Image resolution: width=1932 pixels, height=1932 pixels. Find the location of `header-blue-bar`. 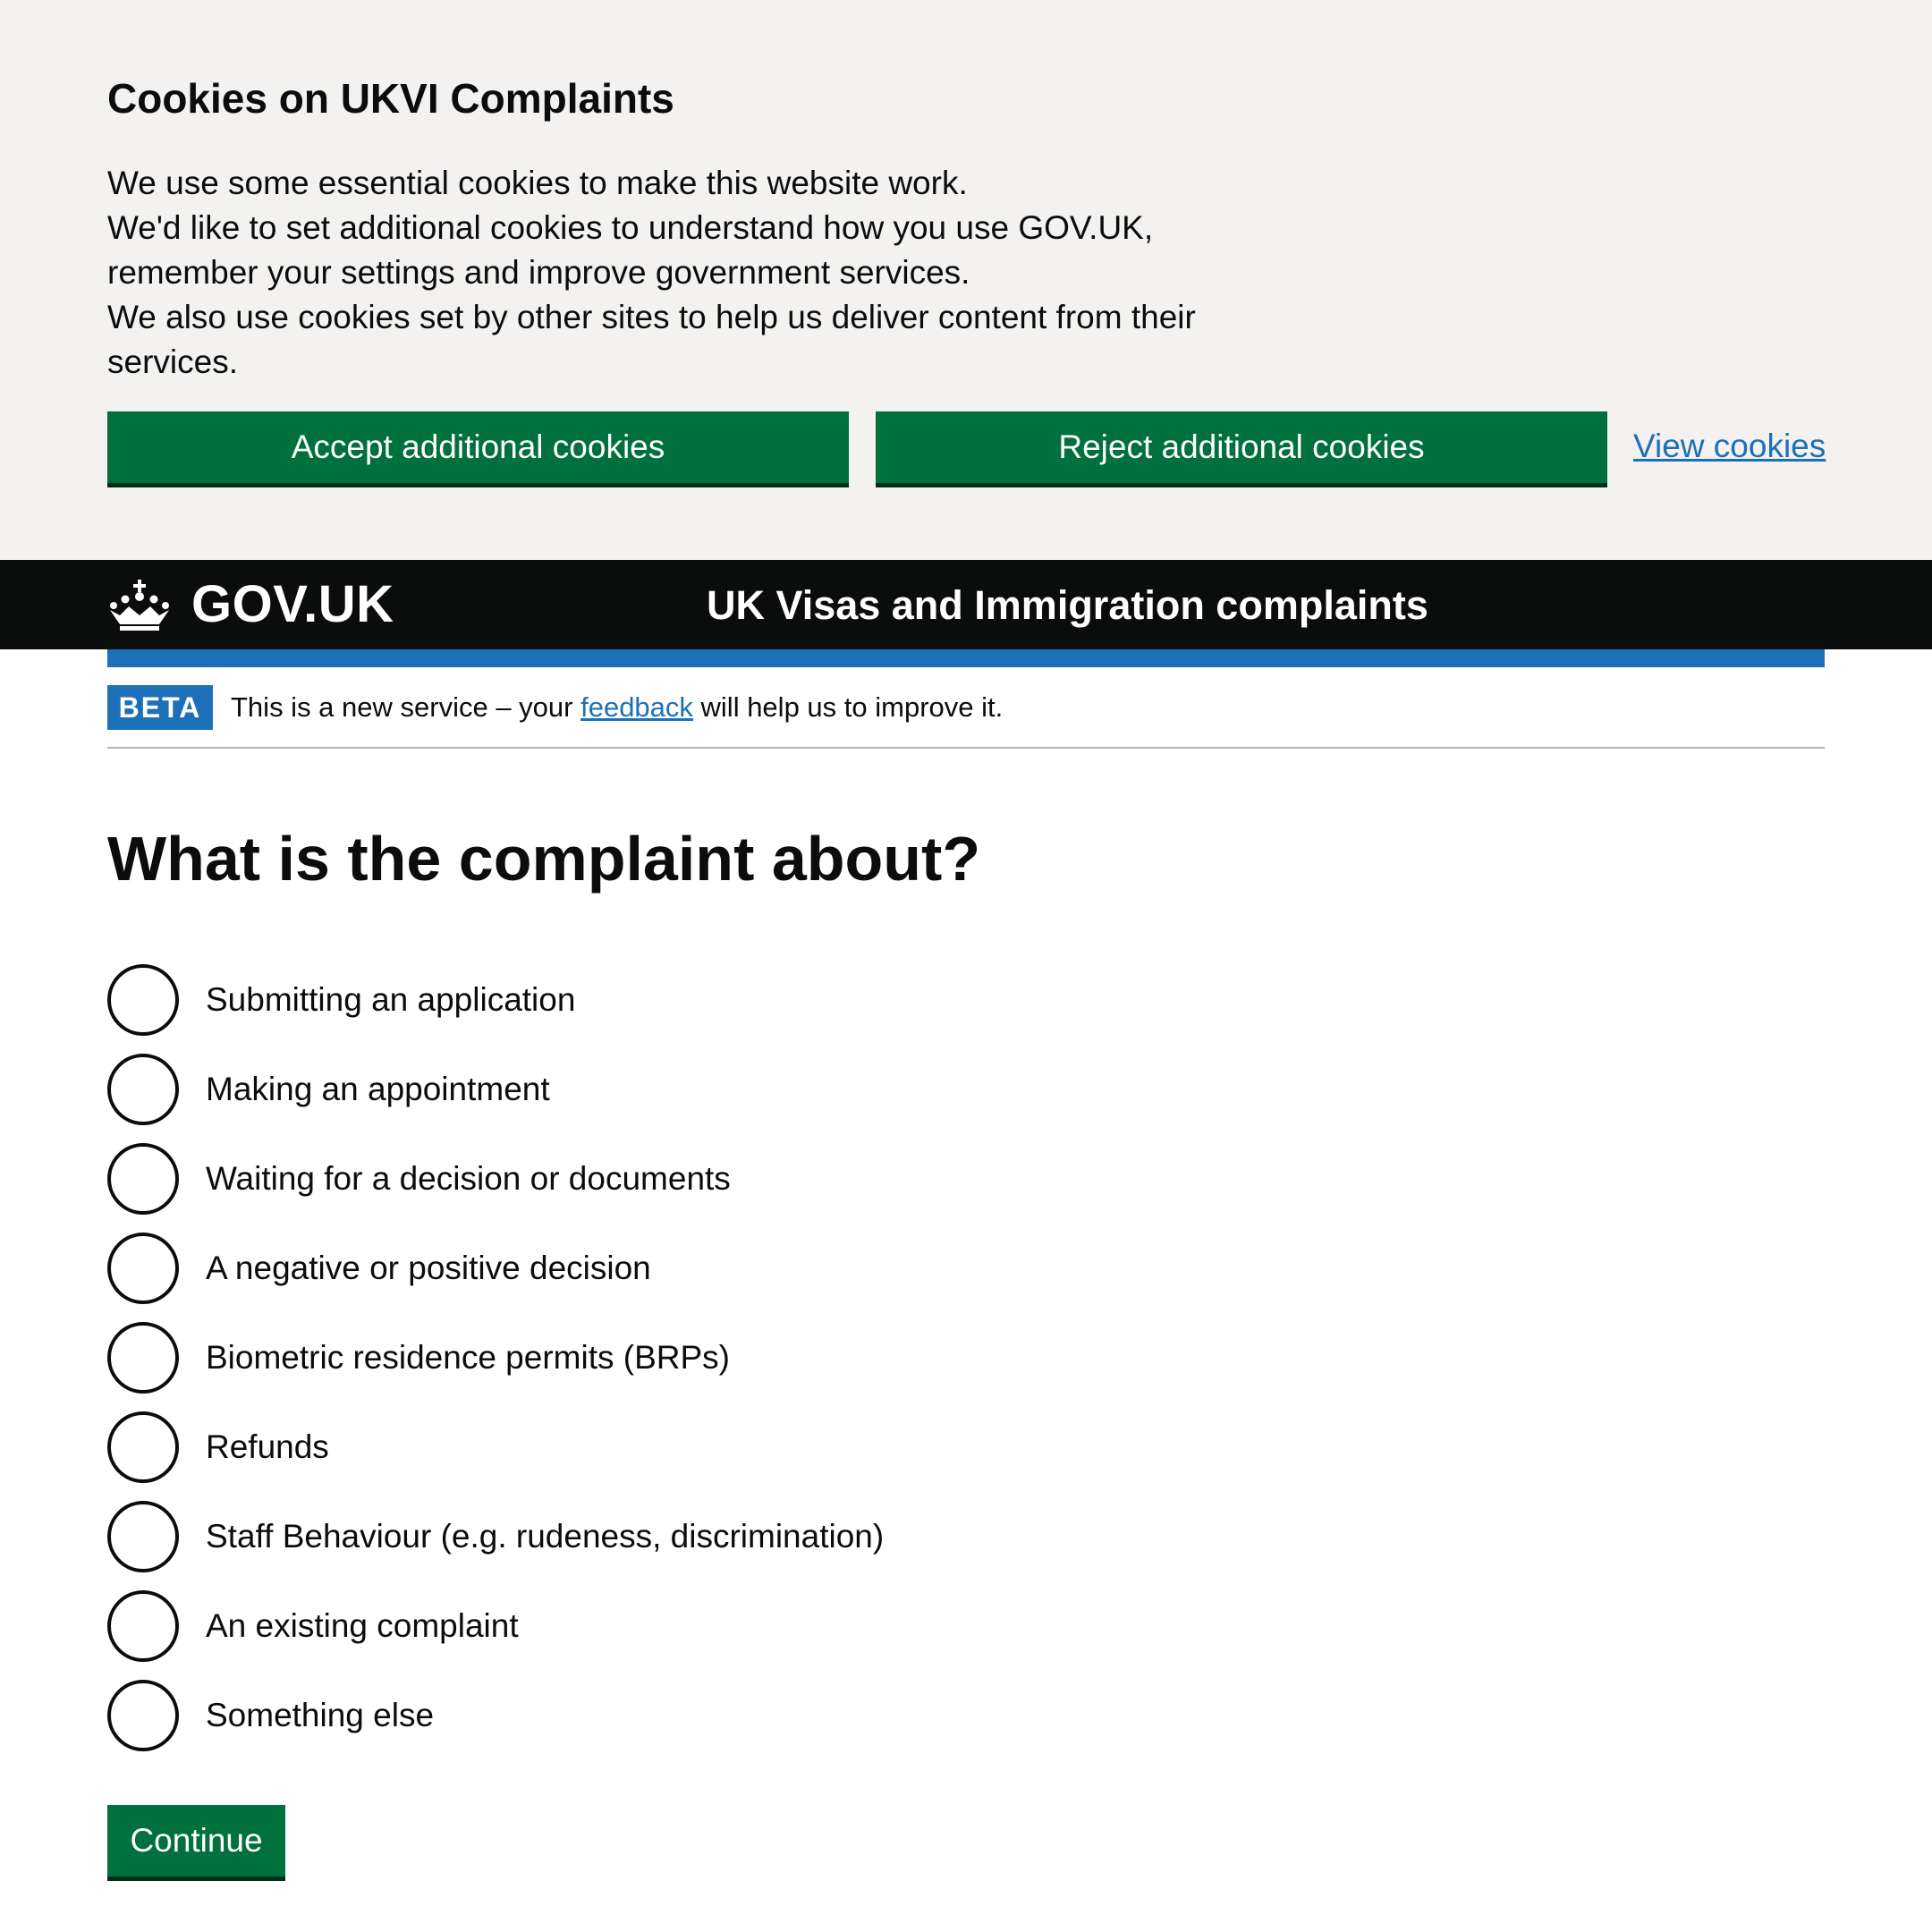

header-blue-bar is located at coordinates (966, 658).